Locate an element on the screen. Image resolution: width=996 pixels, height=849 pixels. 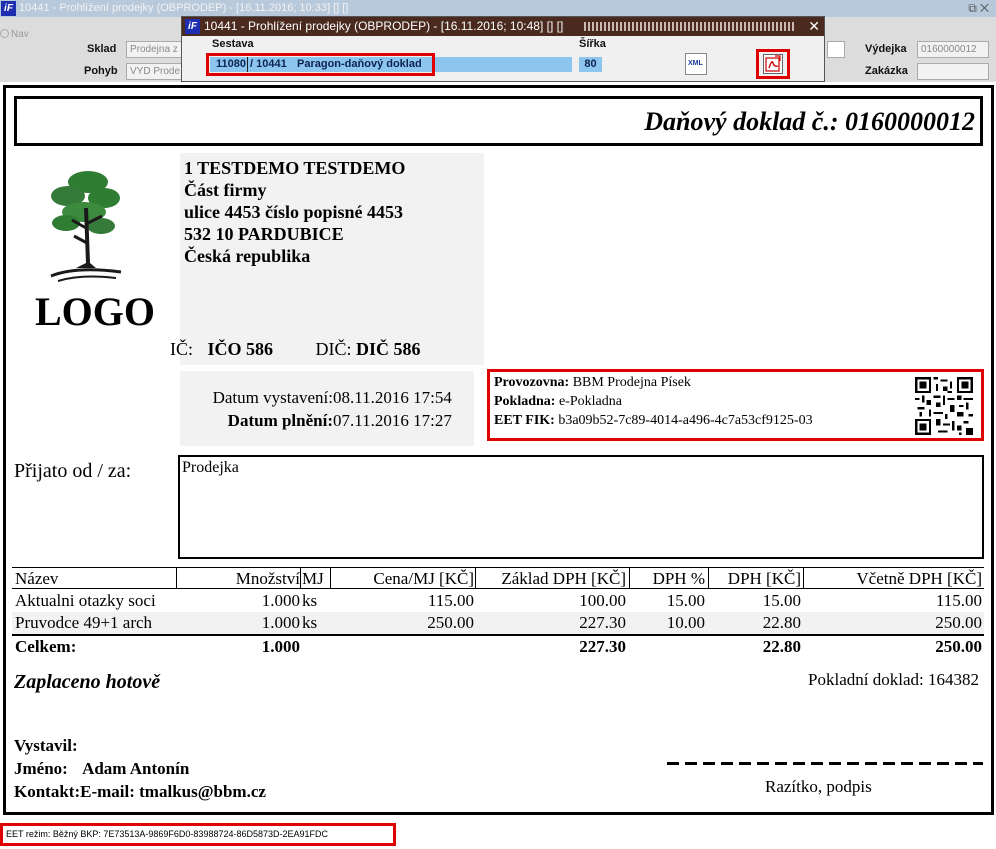
total-zaklad: 227.30 is located at coordinates (602, 646).